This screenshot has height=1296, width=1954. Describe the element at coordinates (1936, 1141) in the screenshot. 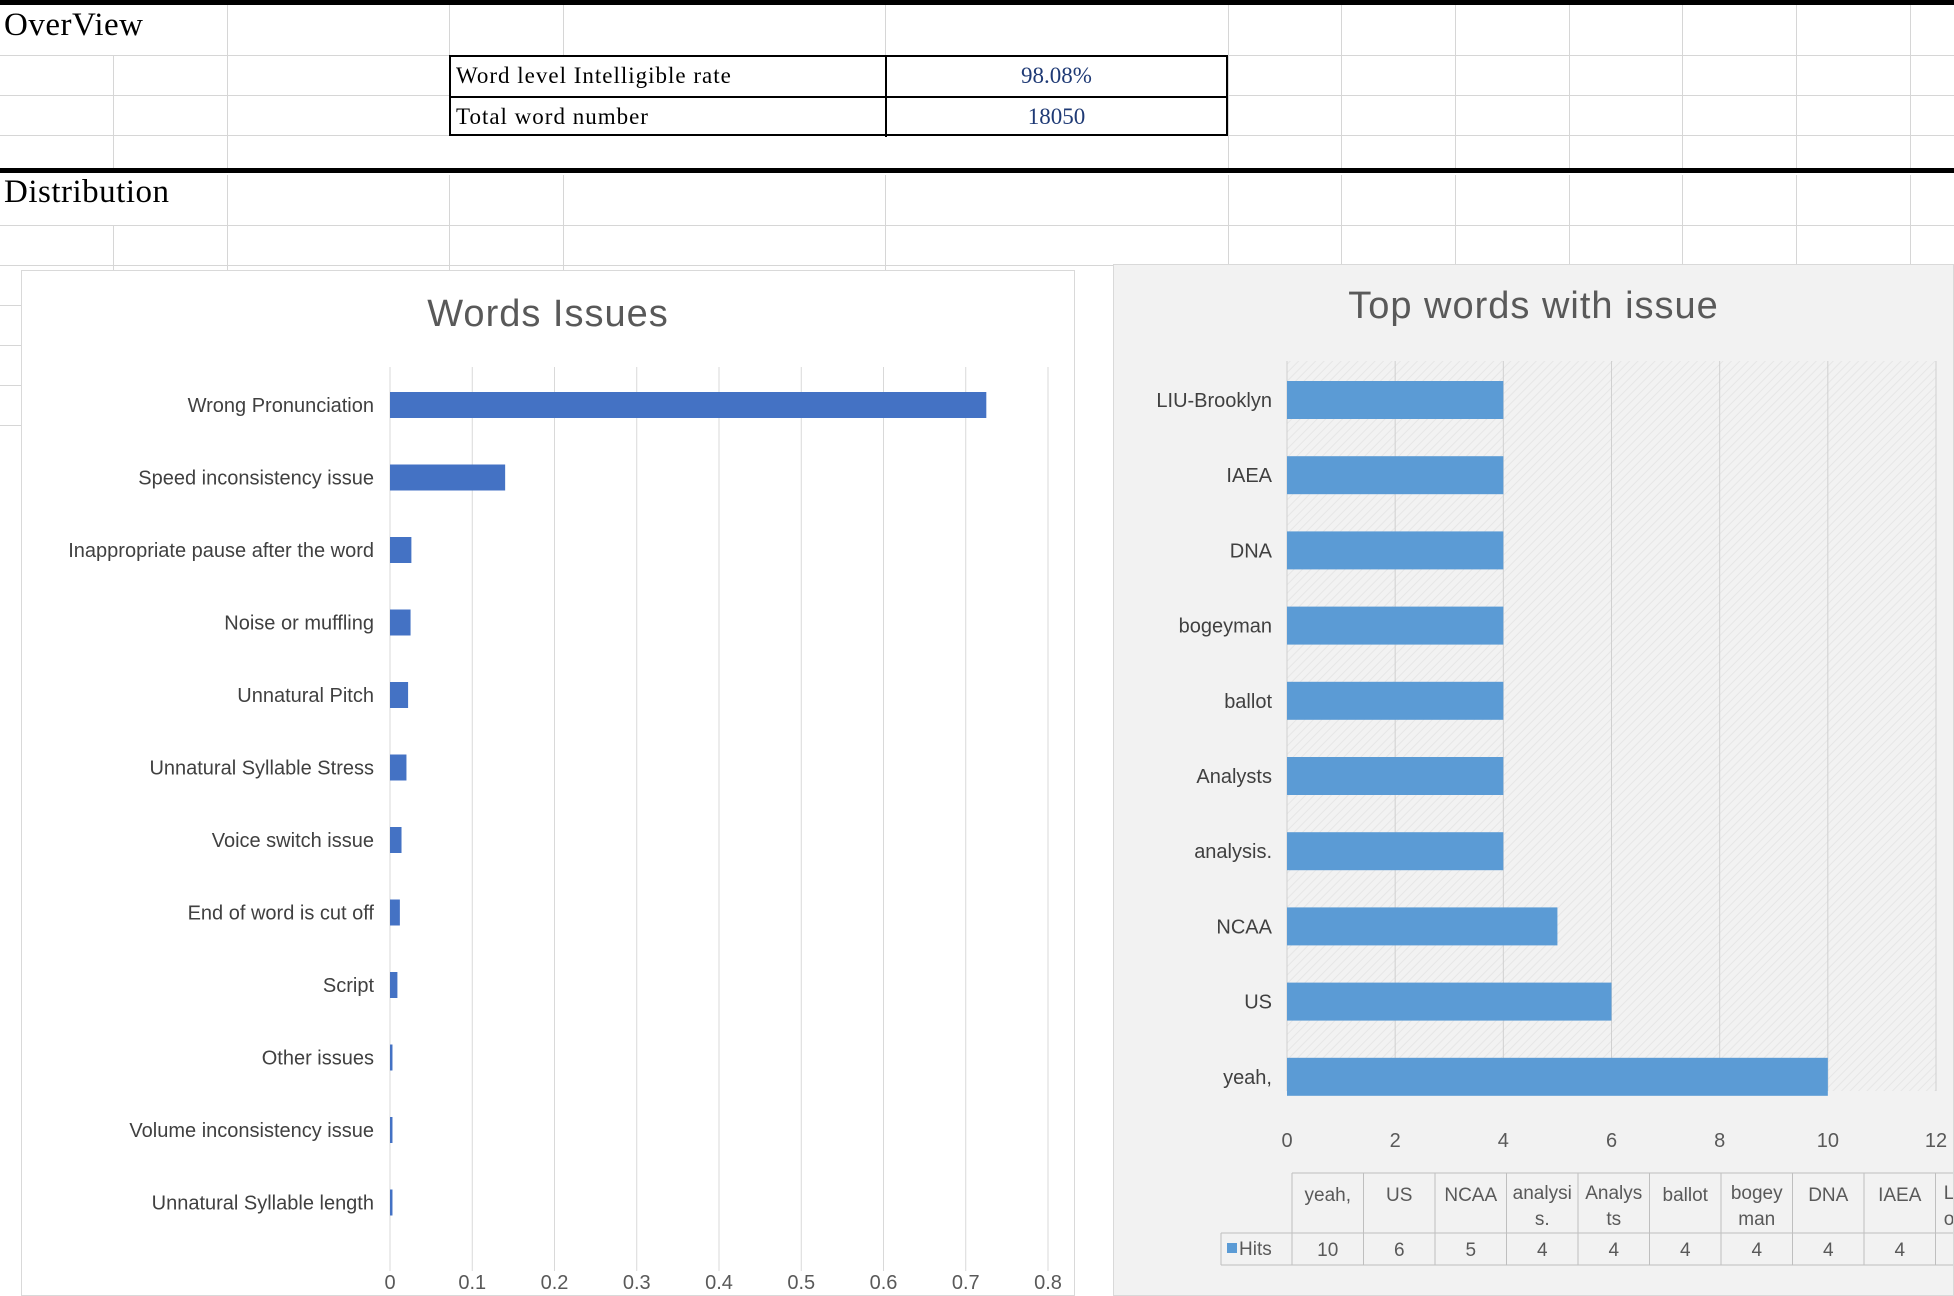

I see `x-tick-label: 12` at that location.